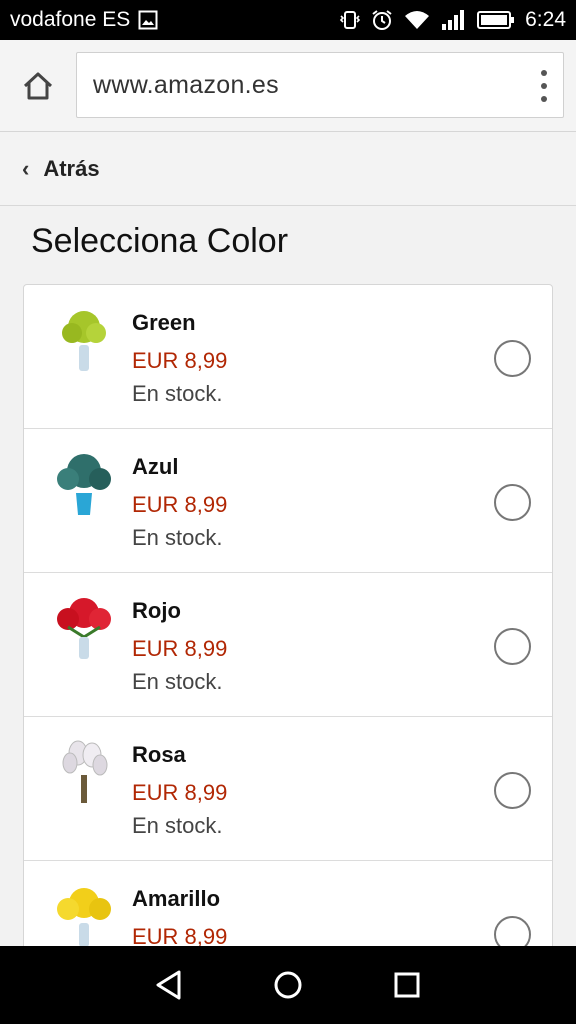  I want to click on color-option-green: Green EUR 8,99 En stock., so click(288, 357).